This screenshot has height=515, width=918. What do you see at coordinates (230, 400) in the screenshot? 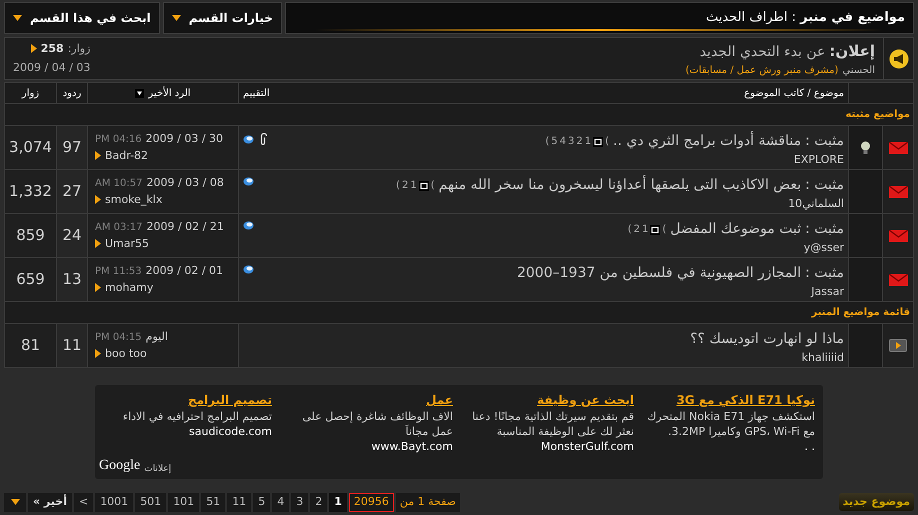
I see `ad-title: تصميم البرامج` at bounding box center [230, 400].